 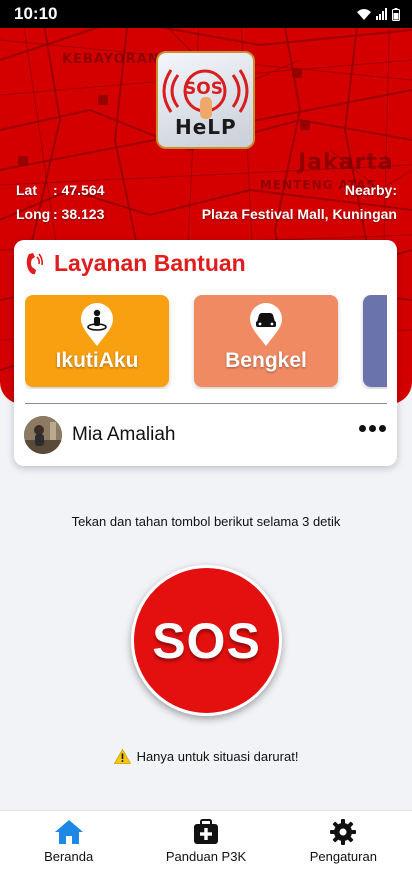 I want to click on avatar, so click(x=43, y=435).